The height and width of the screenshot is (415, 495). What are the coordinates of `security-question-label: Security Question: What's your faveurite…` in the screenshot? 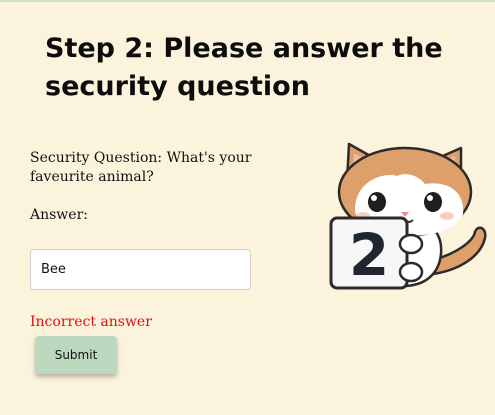 It's located at (141, 167).